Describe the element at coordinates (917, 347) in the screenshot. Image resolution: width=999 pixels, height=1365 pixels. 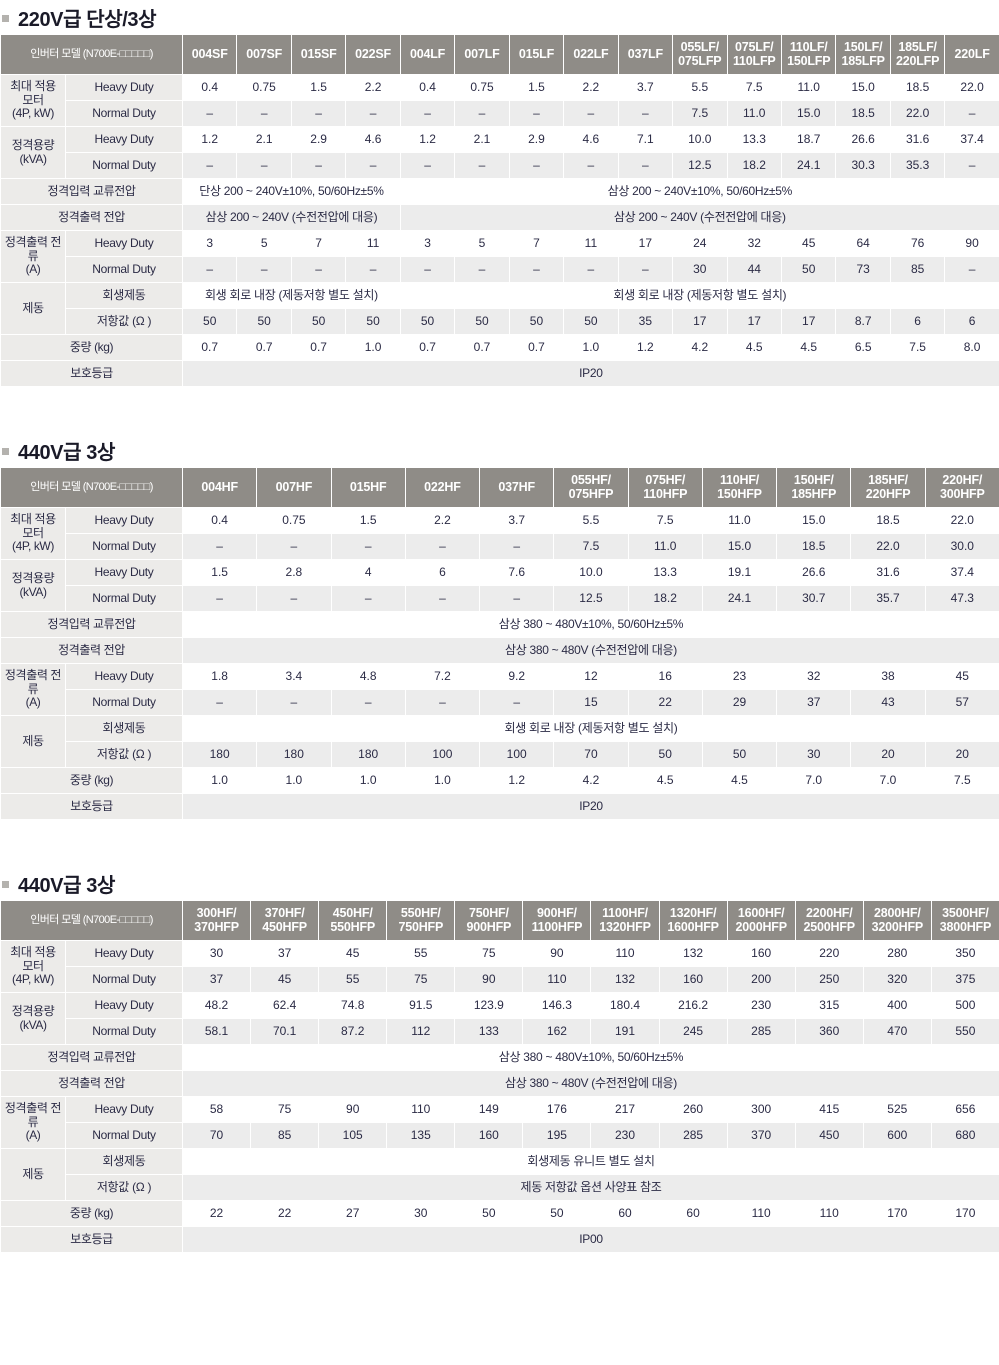
I see `data-cell: 7.5` at that location.